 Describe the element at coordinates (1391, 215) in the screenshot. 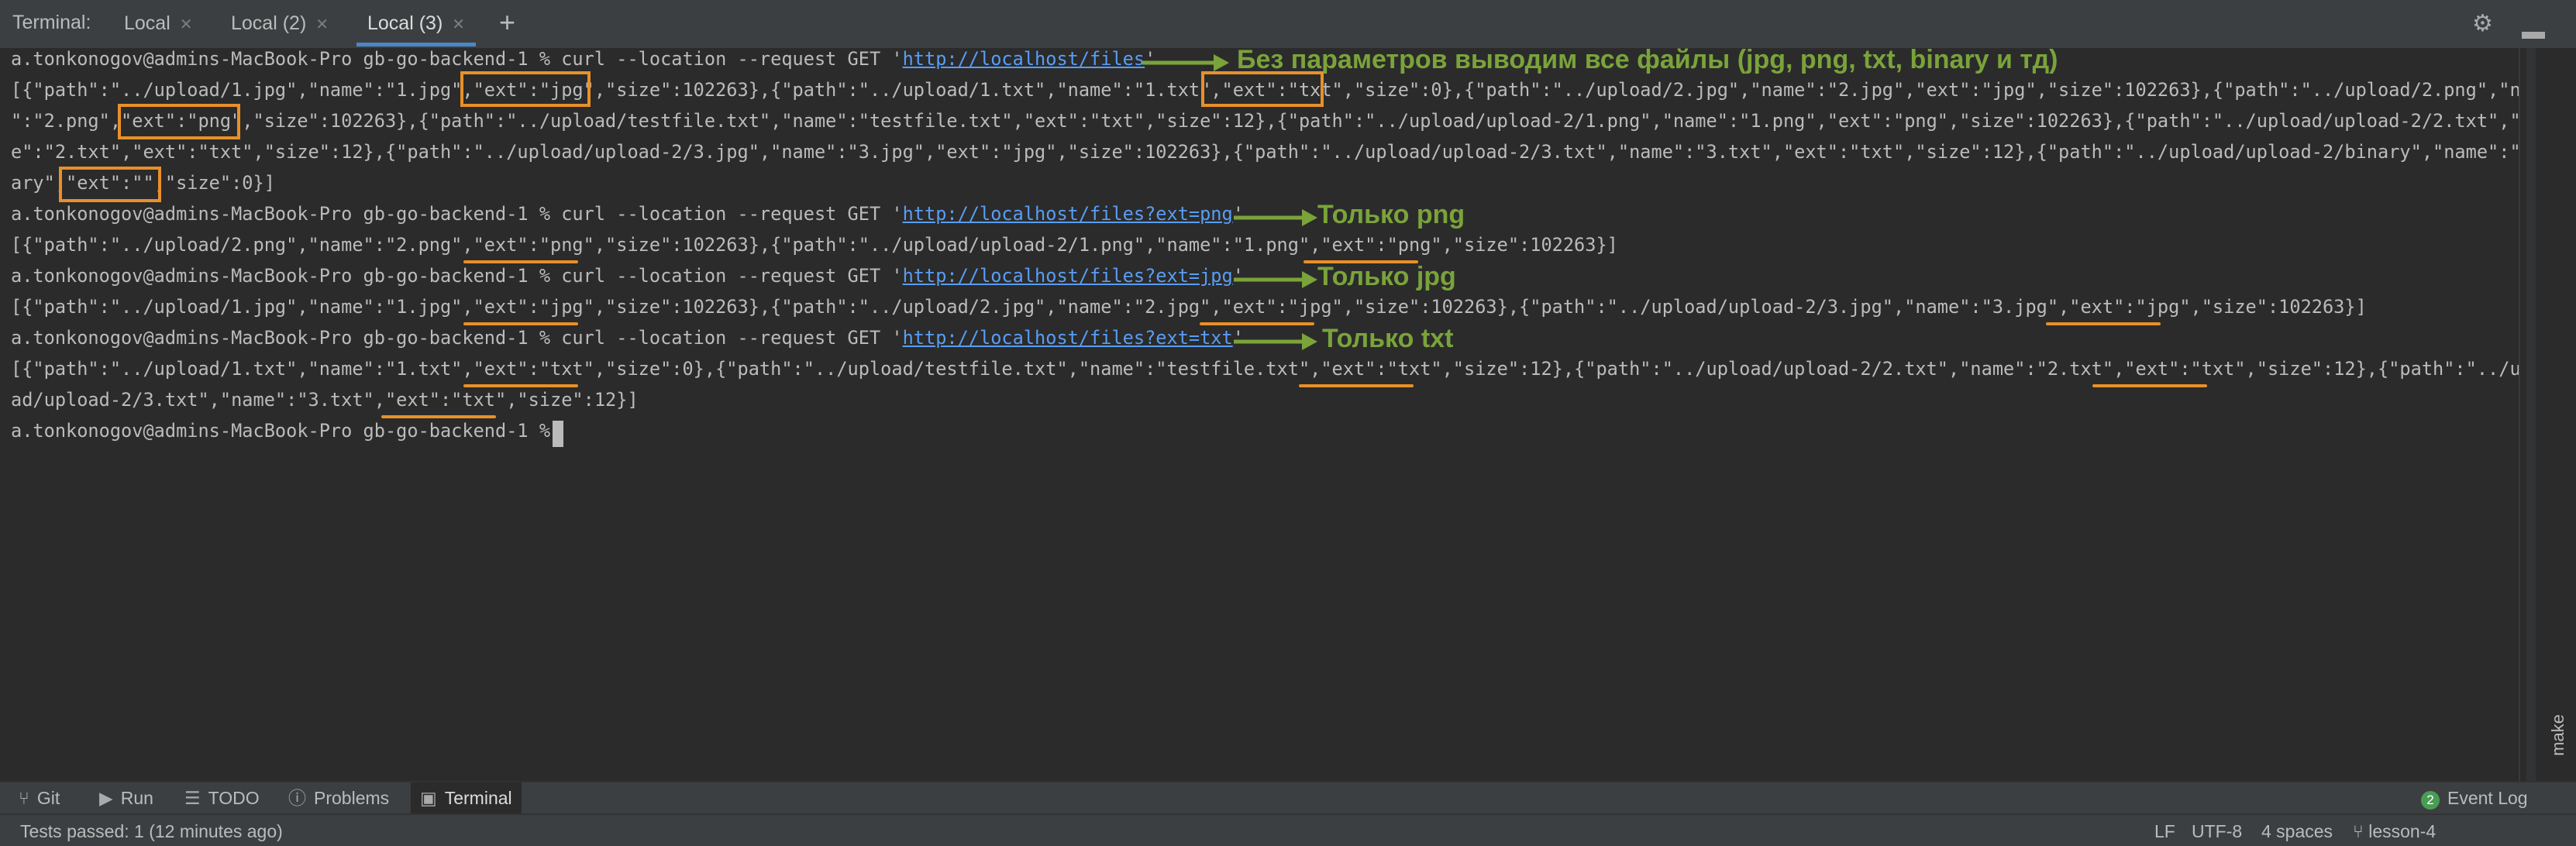

I see `annotation-png-only: Только png` at that location.